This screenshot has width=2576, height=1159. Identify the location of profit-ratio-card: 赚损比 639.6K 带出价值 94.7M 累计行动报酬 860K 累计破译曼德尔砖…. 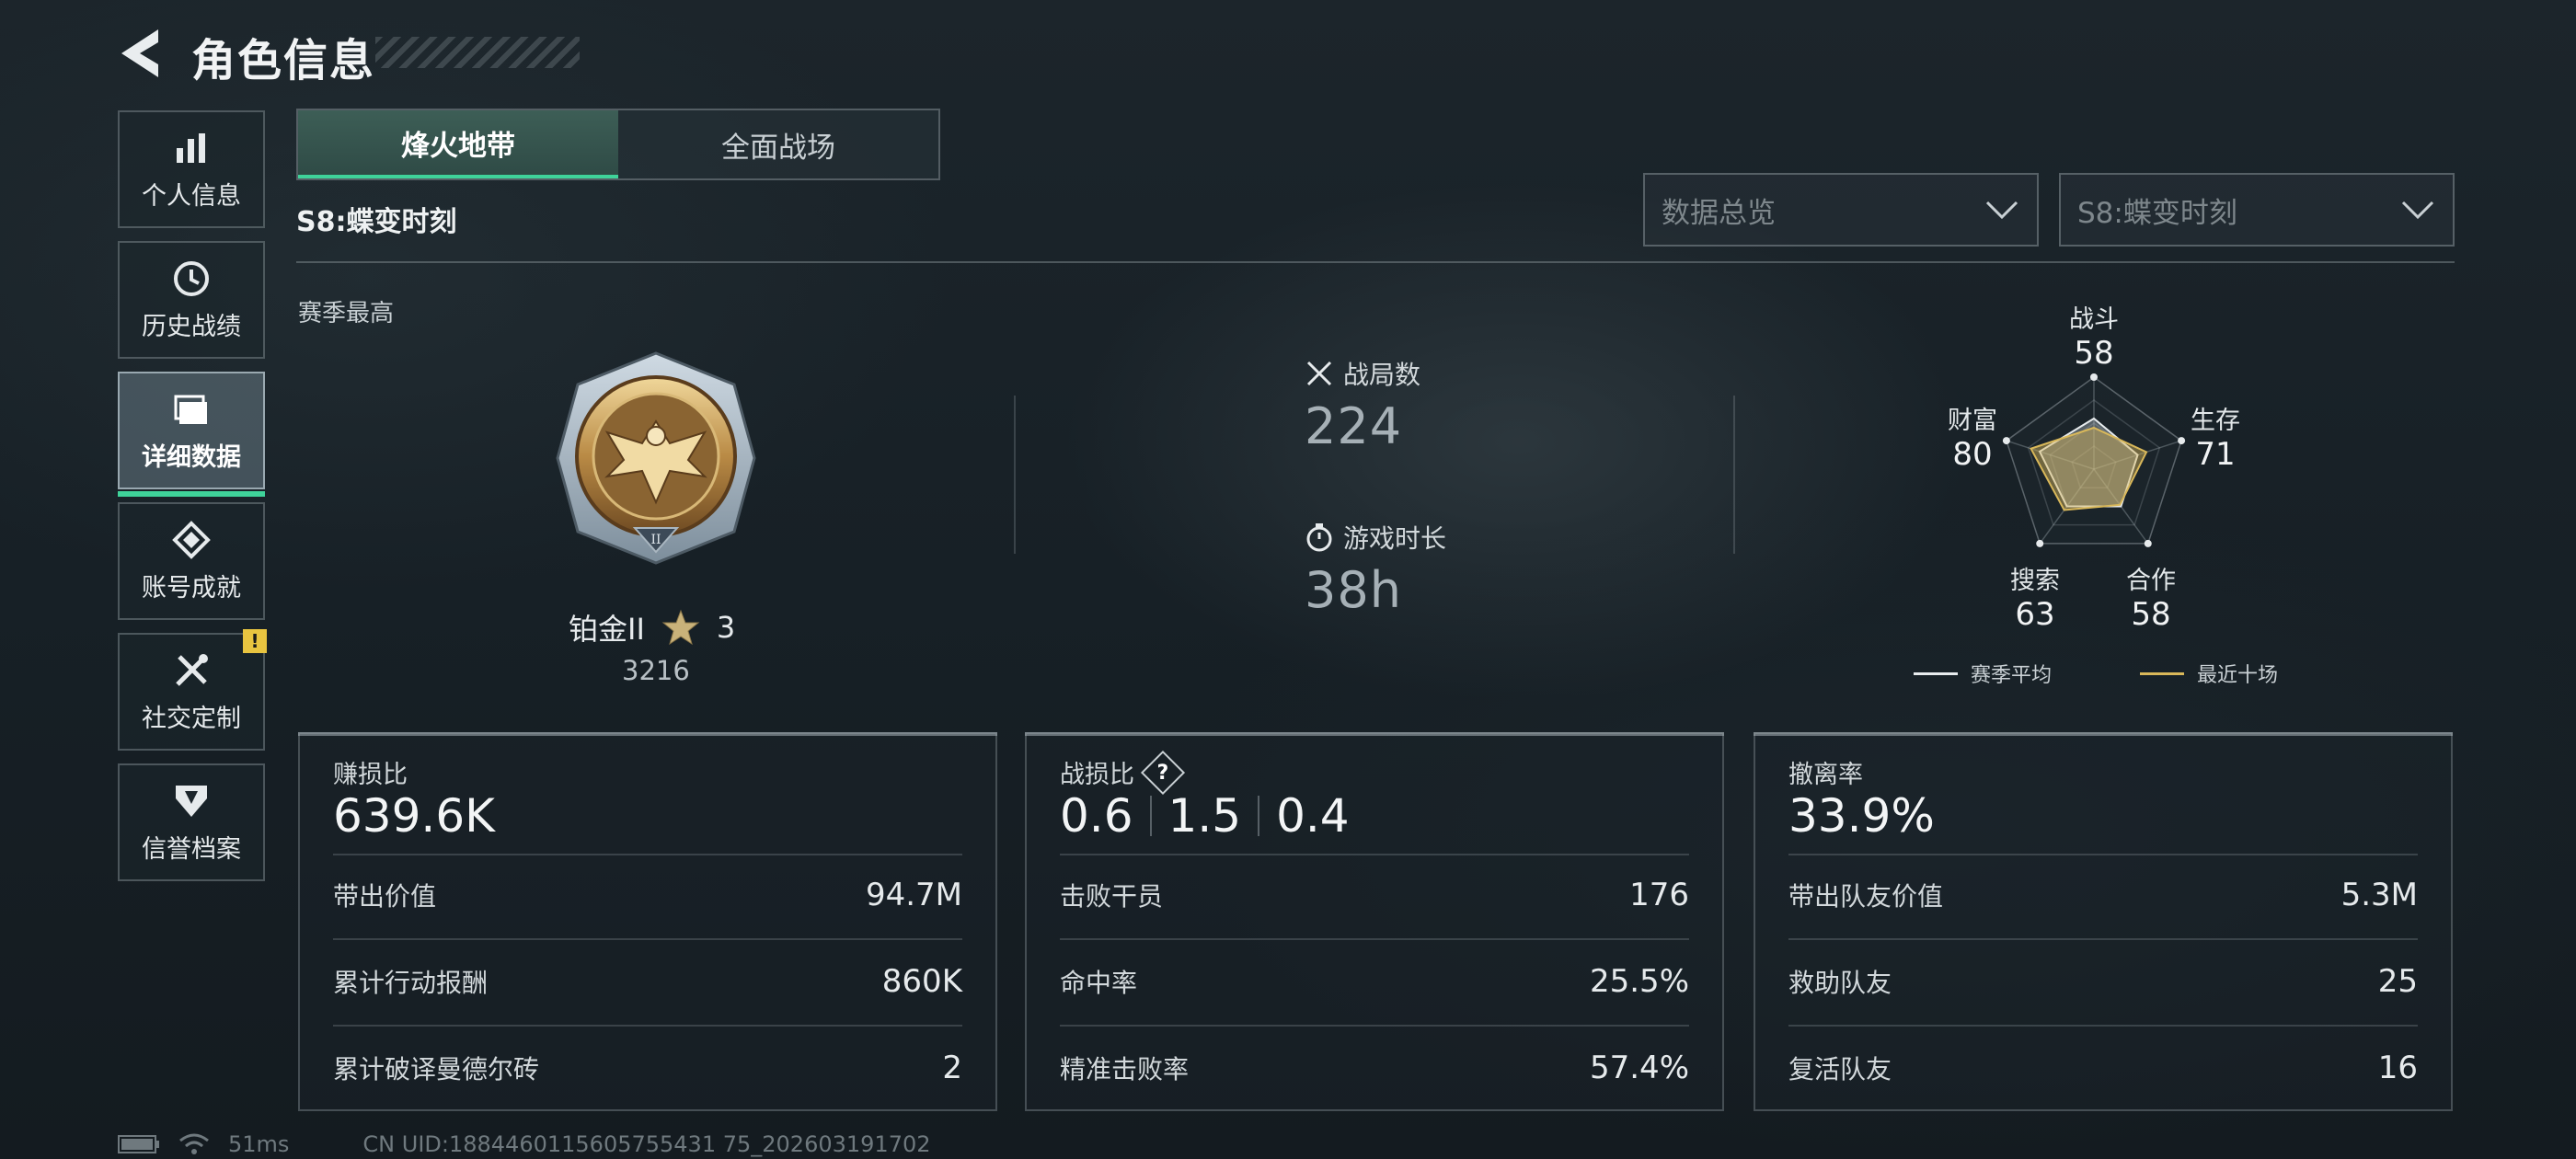
(647, 921).